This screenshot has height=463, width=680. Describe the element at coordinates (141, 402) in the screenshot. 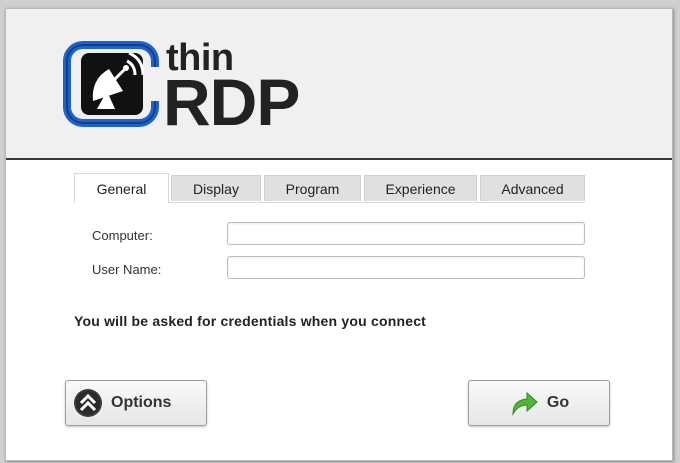

I see `options-button-label: Options` at that location.